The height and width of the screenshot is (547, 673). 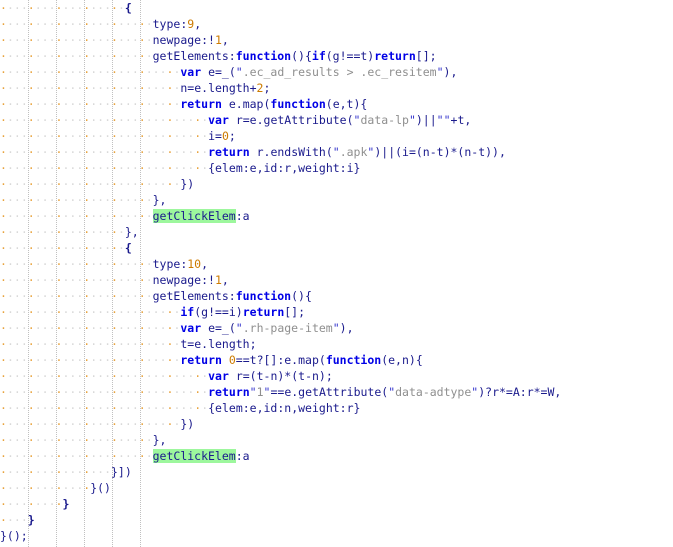 What do you see at coordinates (520, 392) in the screenshot?
I see `code-token: )?r*=A:r*=W,` at bounding box center [520, 392].